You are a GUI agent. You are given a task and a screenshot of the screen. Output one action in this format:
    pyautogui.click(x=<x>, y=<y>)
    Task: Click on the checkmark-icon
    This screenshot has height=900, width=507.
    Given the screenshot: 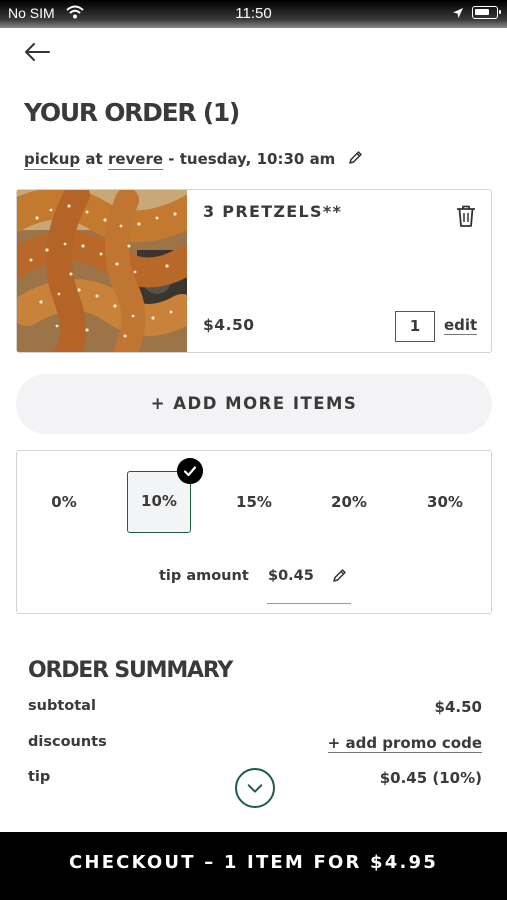 What is the action you would take?
    pyautogui.click(x=190, y=471)
    